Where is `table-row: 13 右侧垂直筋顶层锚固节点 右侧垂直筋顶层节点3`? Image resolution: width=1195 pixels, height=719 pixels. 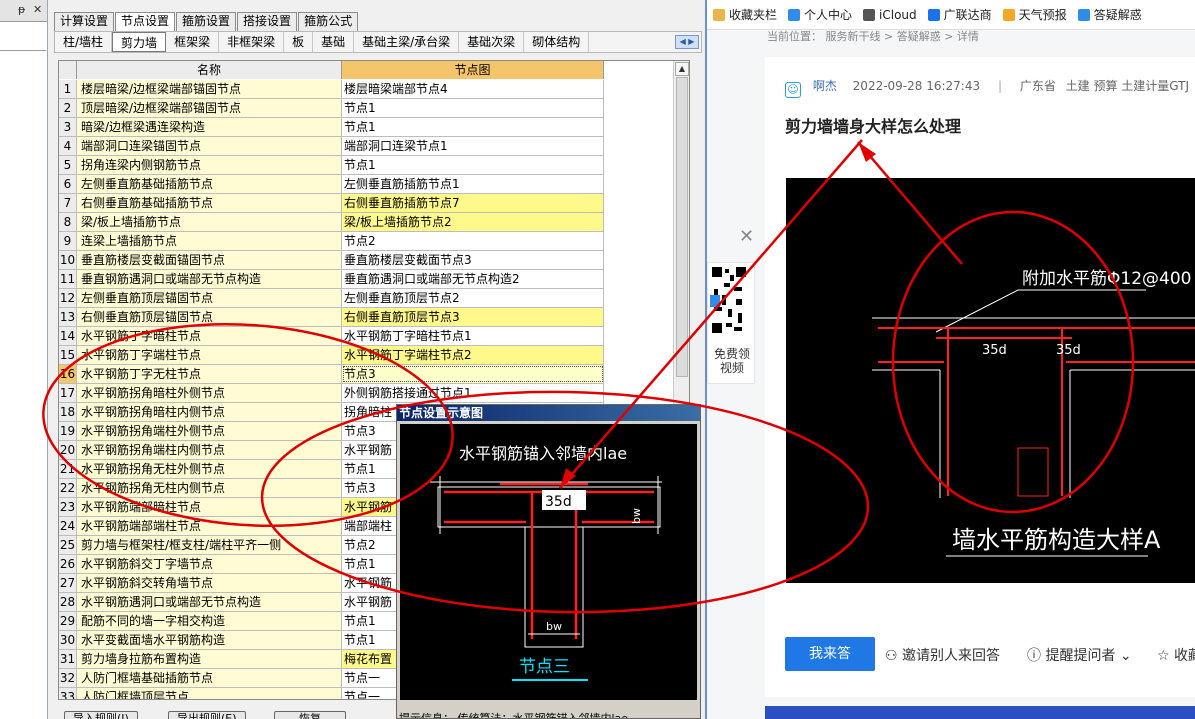
table-row: 13 右侧垂直筋顶层锚固节点 右侧垂直筋顶层节点3 is located at coordinates (331, 317).